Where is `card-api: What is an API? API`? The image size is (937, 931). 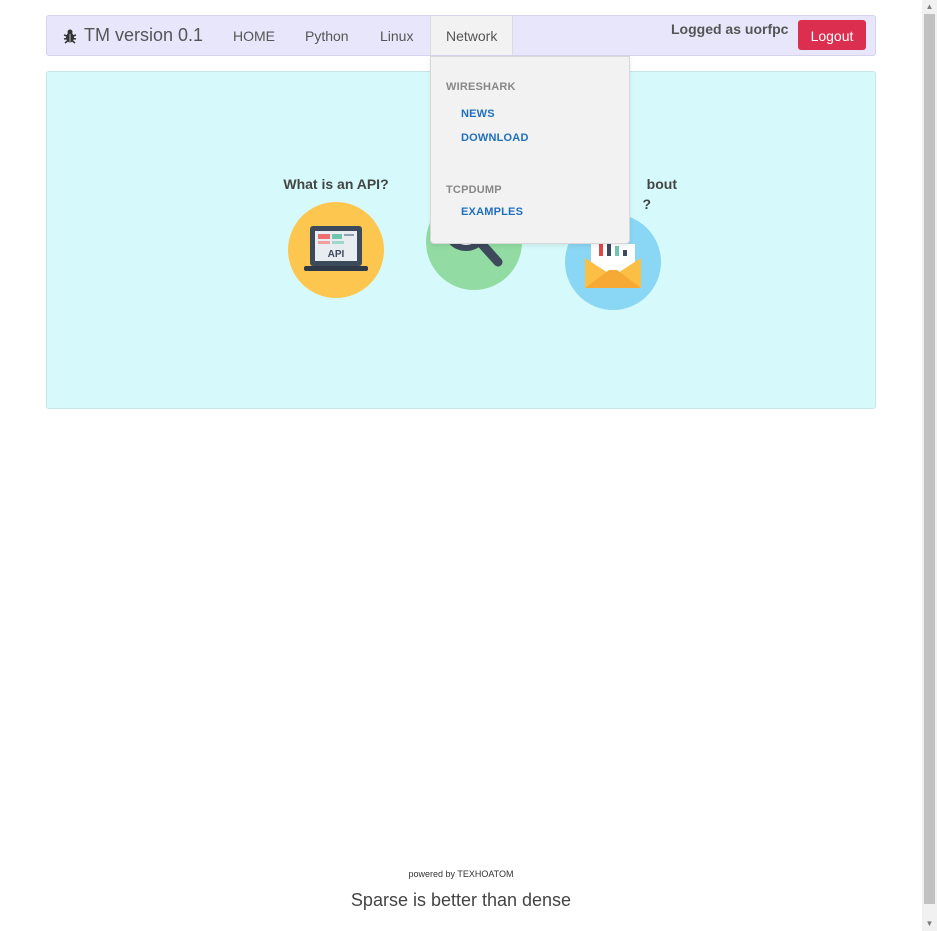
card-api: What is an API? API is located at coordinates (336, 236).